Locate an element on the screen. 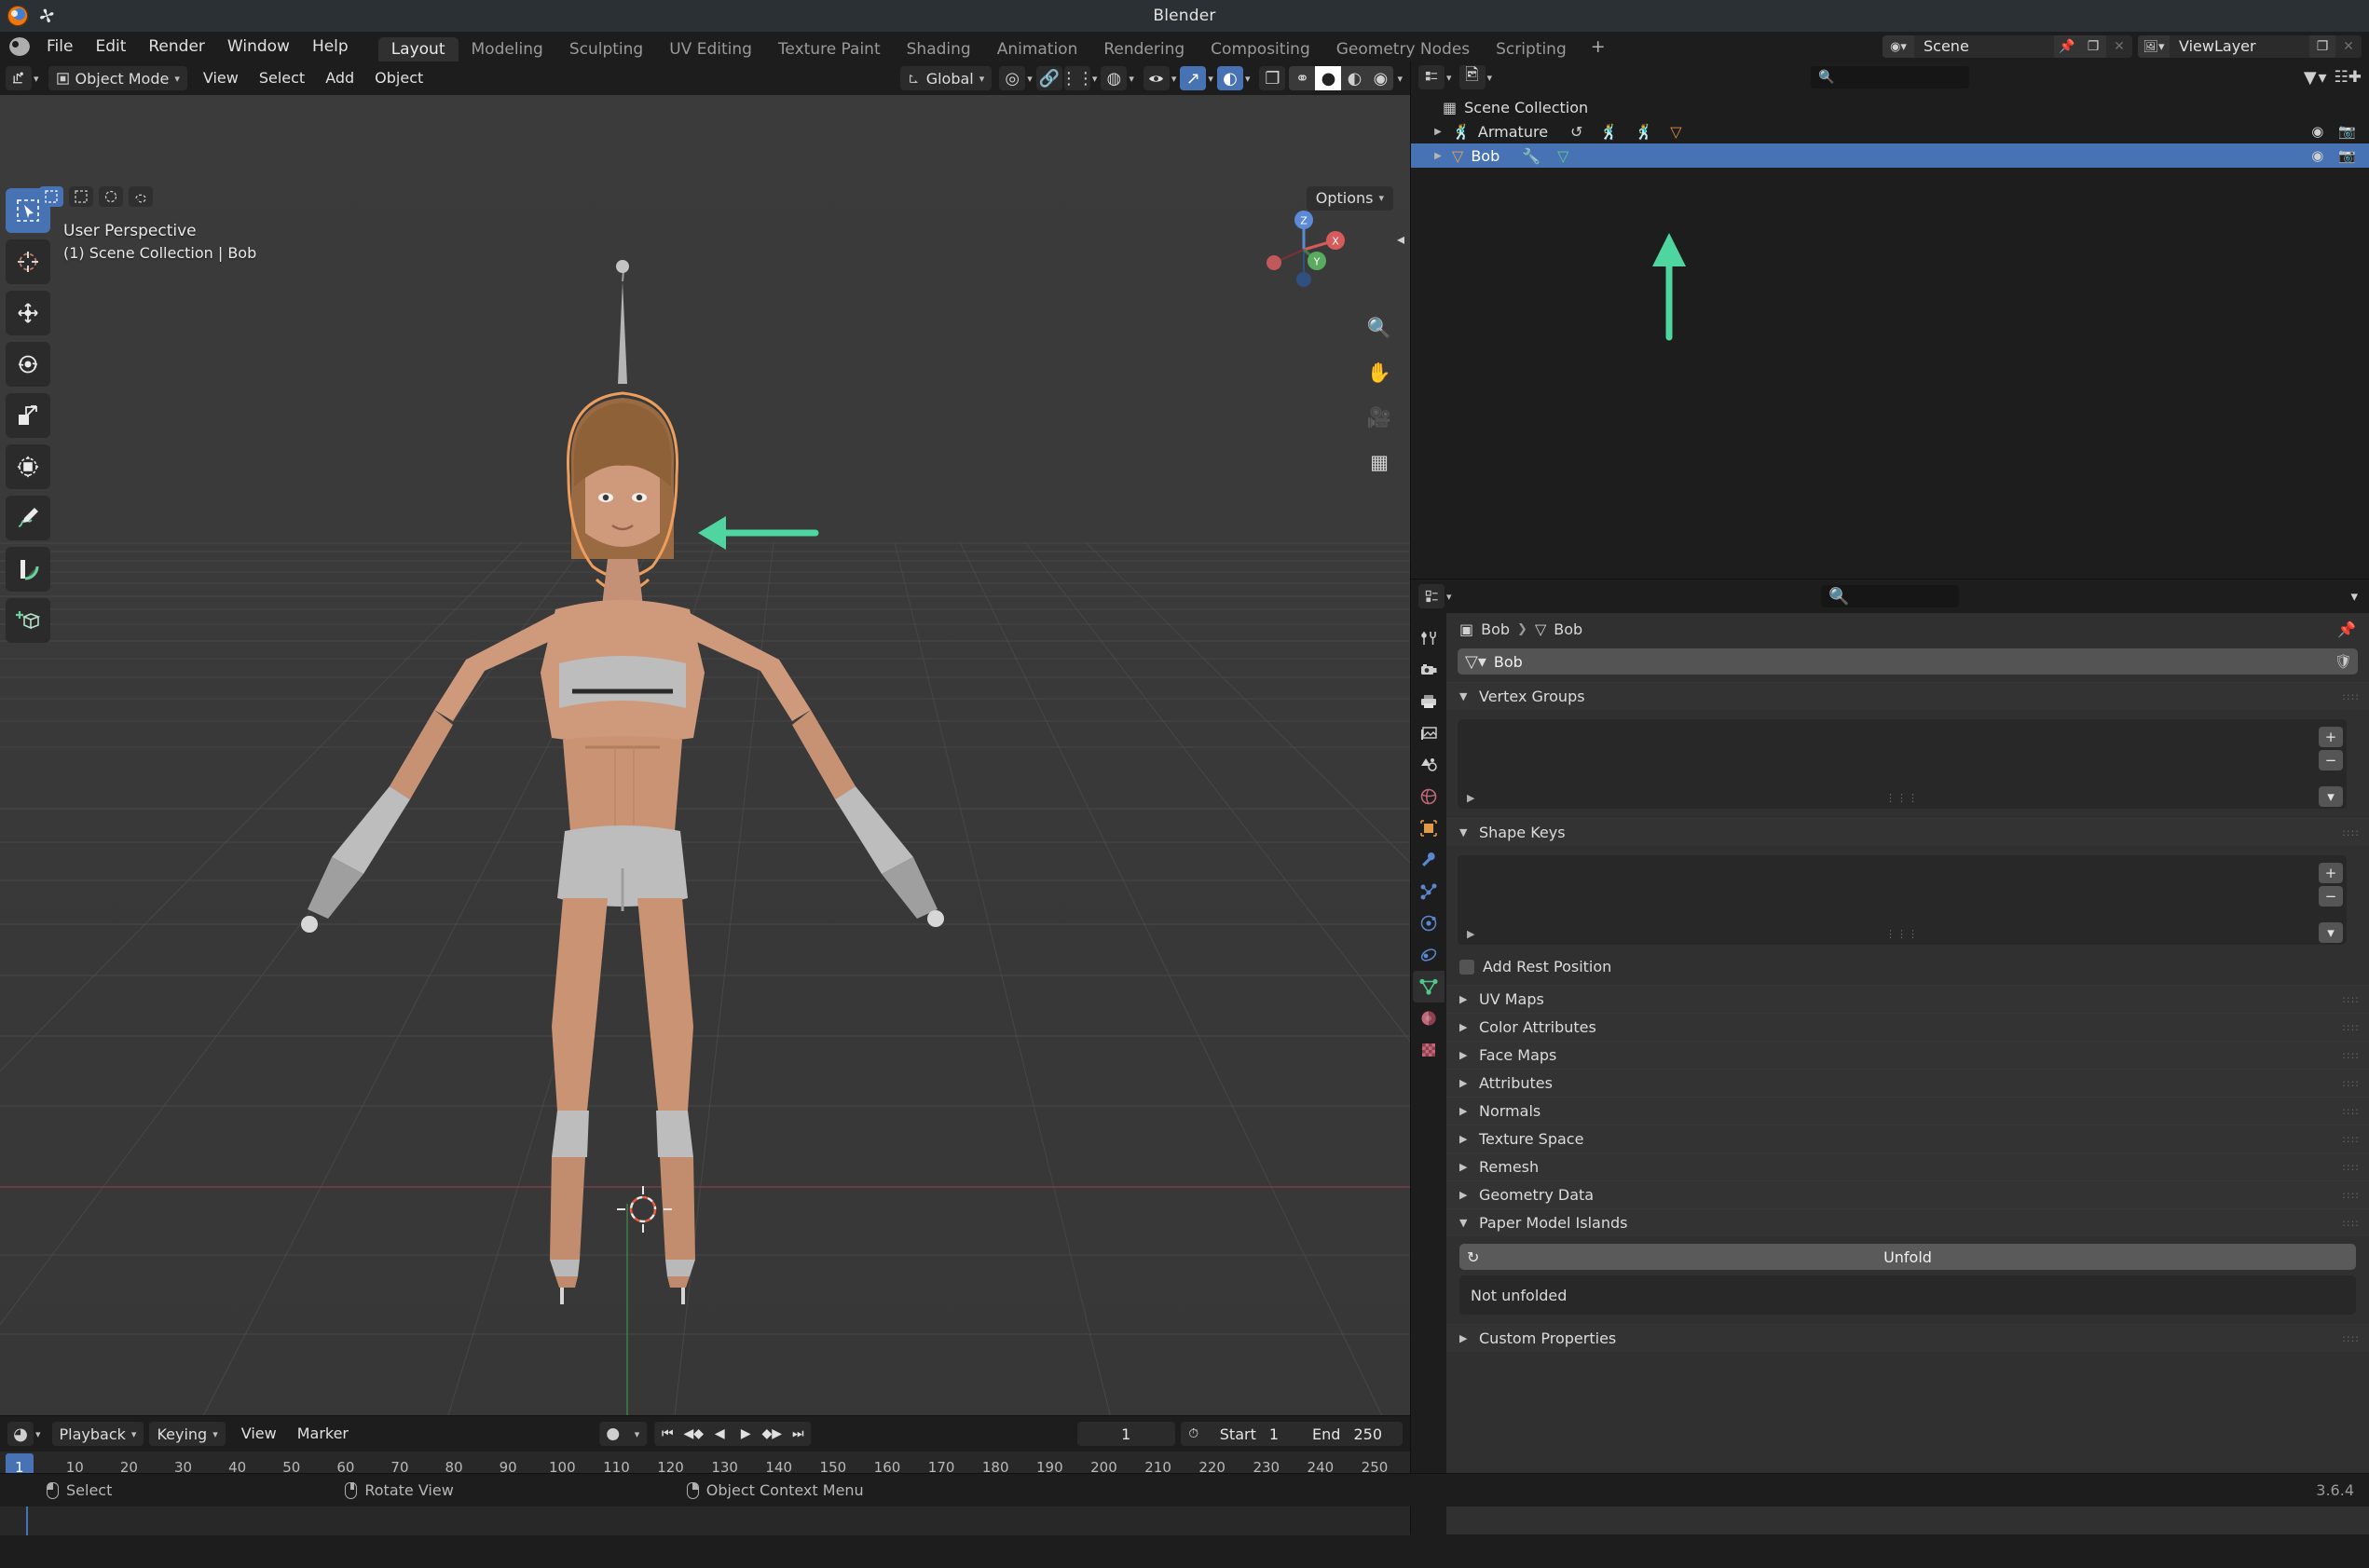 This screenshot has width=2369, height=1568. remove-vertex-group-button: − is located at coordinates (2331, 760).